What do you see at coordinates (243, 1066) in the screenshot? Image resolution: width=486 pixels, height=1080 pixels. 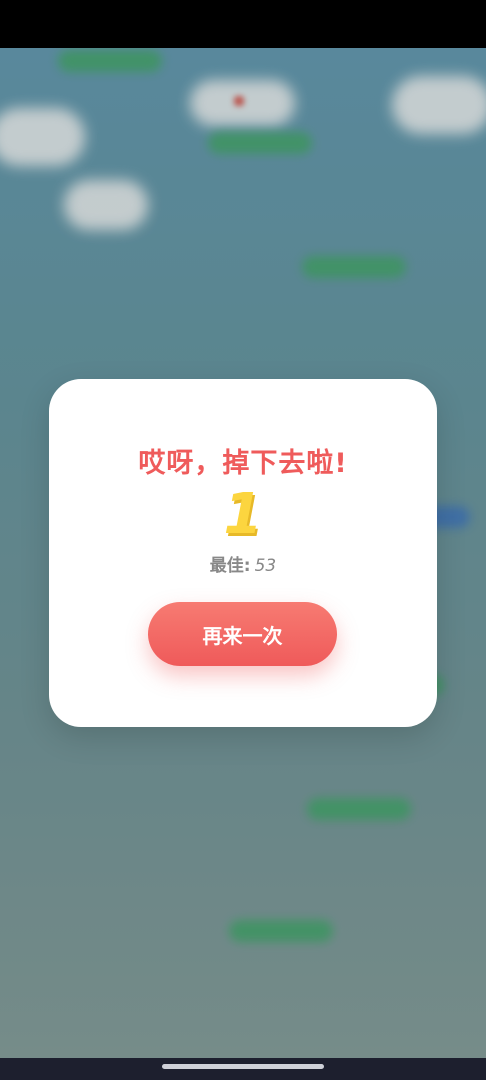 I see `home-indicator` at bounding box center [243, 1066].